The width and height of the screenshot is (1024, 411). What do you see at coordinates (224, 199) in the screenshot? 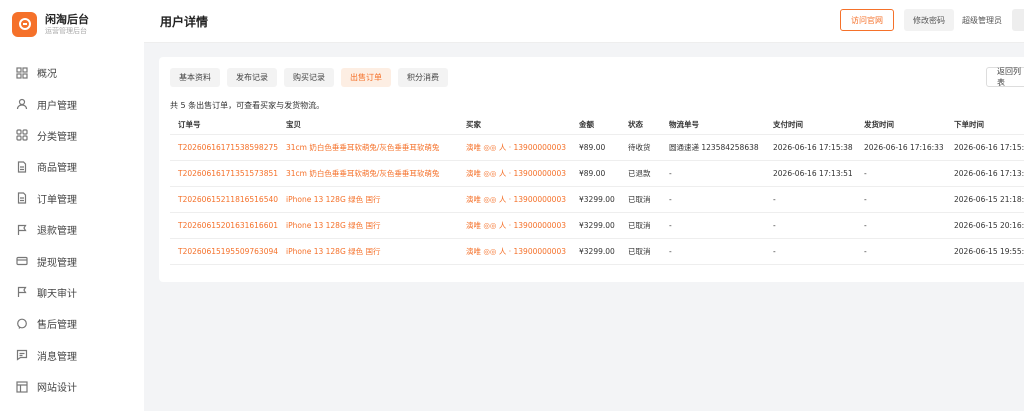
I see `table-cell-link: T20260615211816516540` at bounding box center [224, 199].